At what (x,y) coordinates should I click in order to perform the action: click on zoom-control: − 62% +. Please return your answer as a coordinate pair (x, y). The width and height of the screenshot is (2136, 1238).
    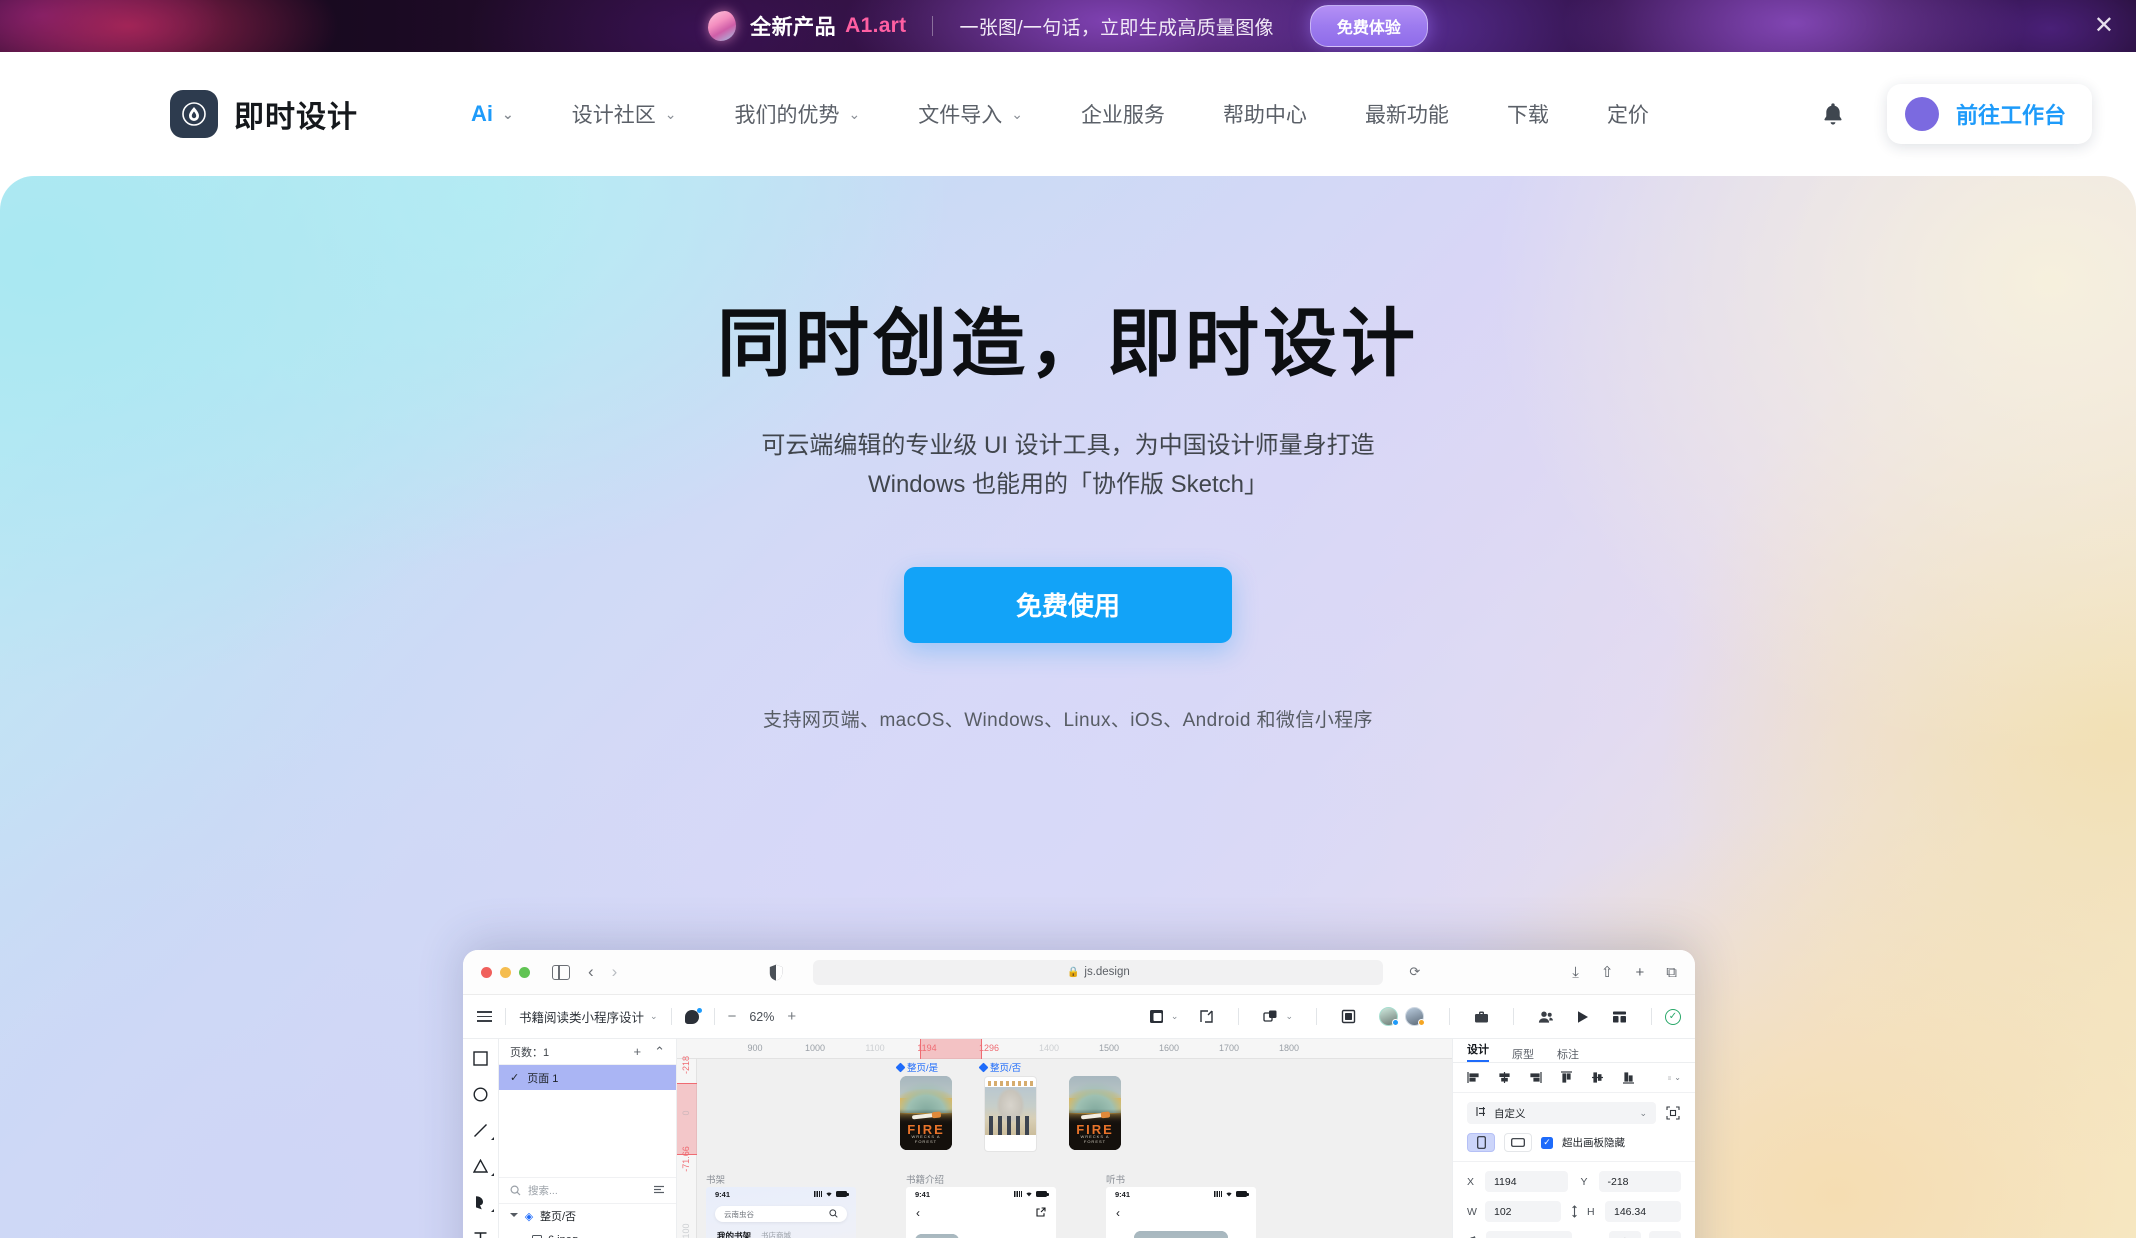
    Looking at the image, I should click on (762, 1016).